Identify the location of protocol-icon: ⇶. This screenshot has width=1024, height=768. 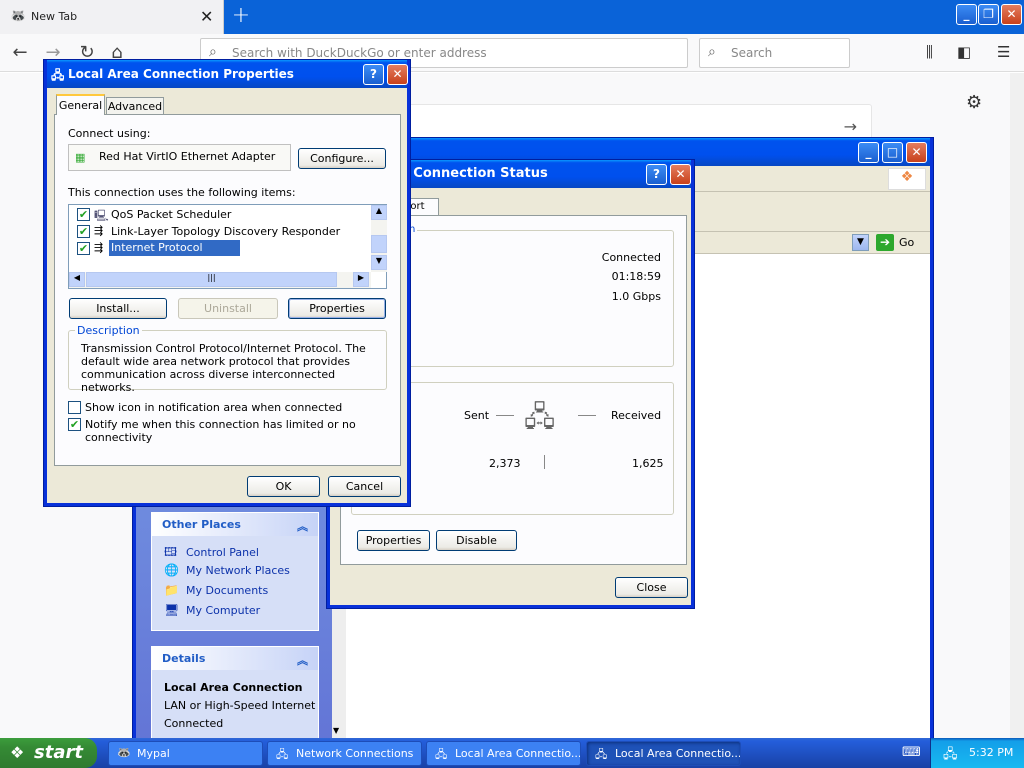
(99, 230).